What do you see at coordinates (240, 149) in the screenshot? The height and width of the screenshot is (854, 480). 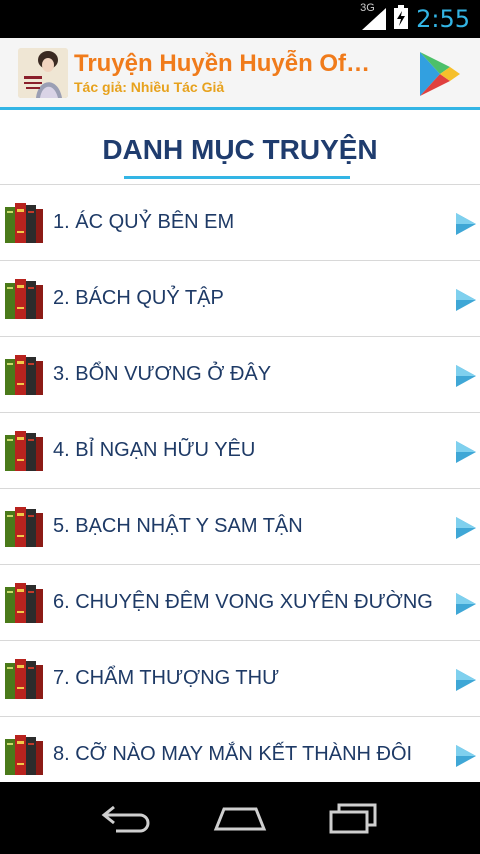 I see `catalog-heading: DANH MỤC TRUYỆN` at bounding box center [240, 149].